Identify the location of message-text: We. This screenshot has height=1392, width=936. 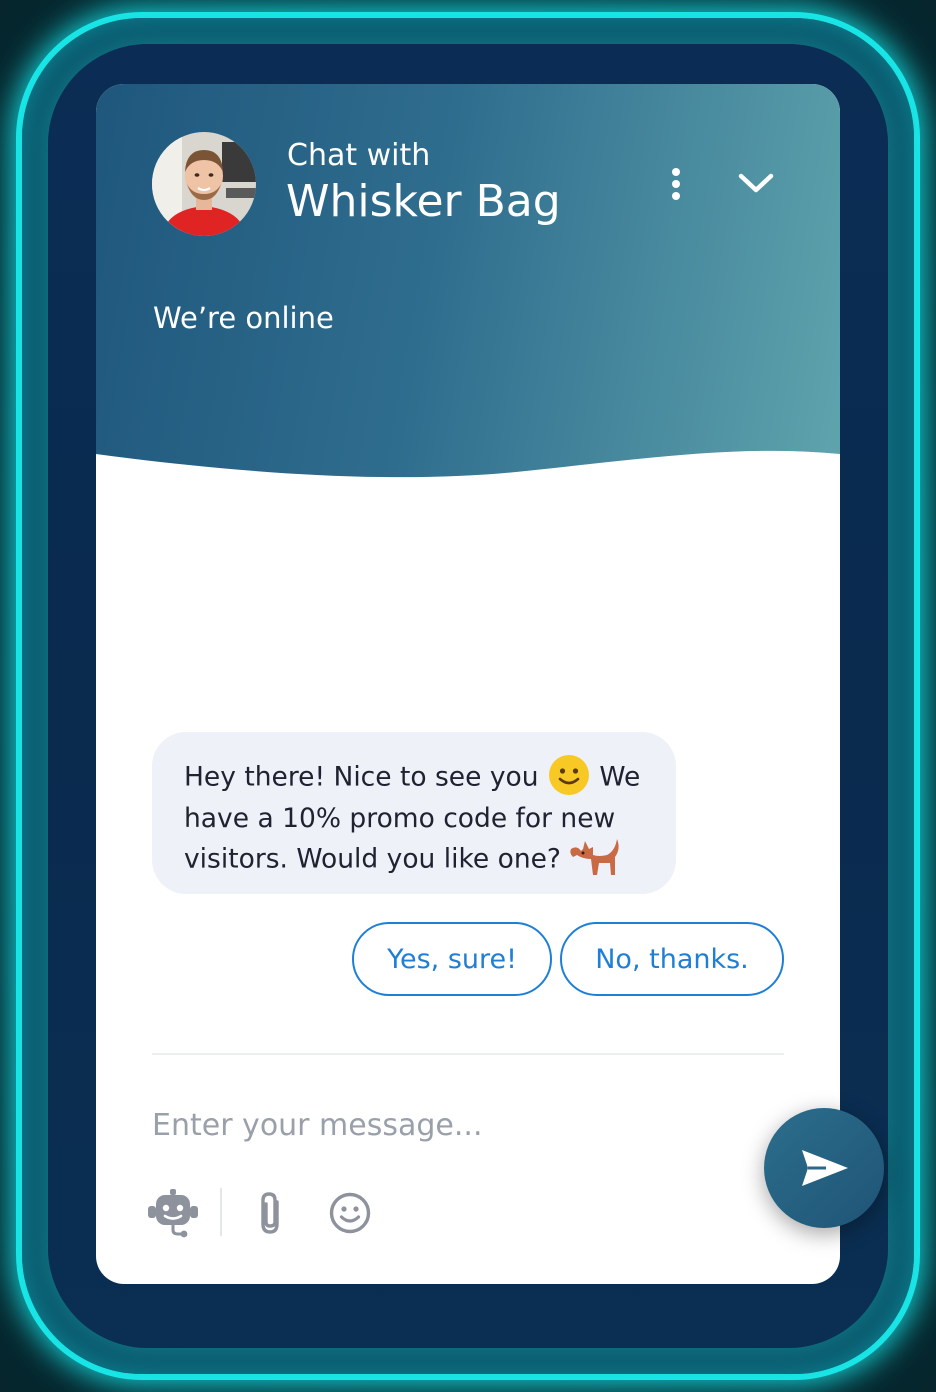
(620, 777).